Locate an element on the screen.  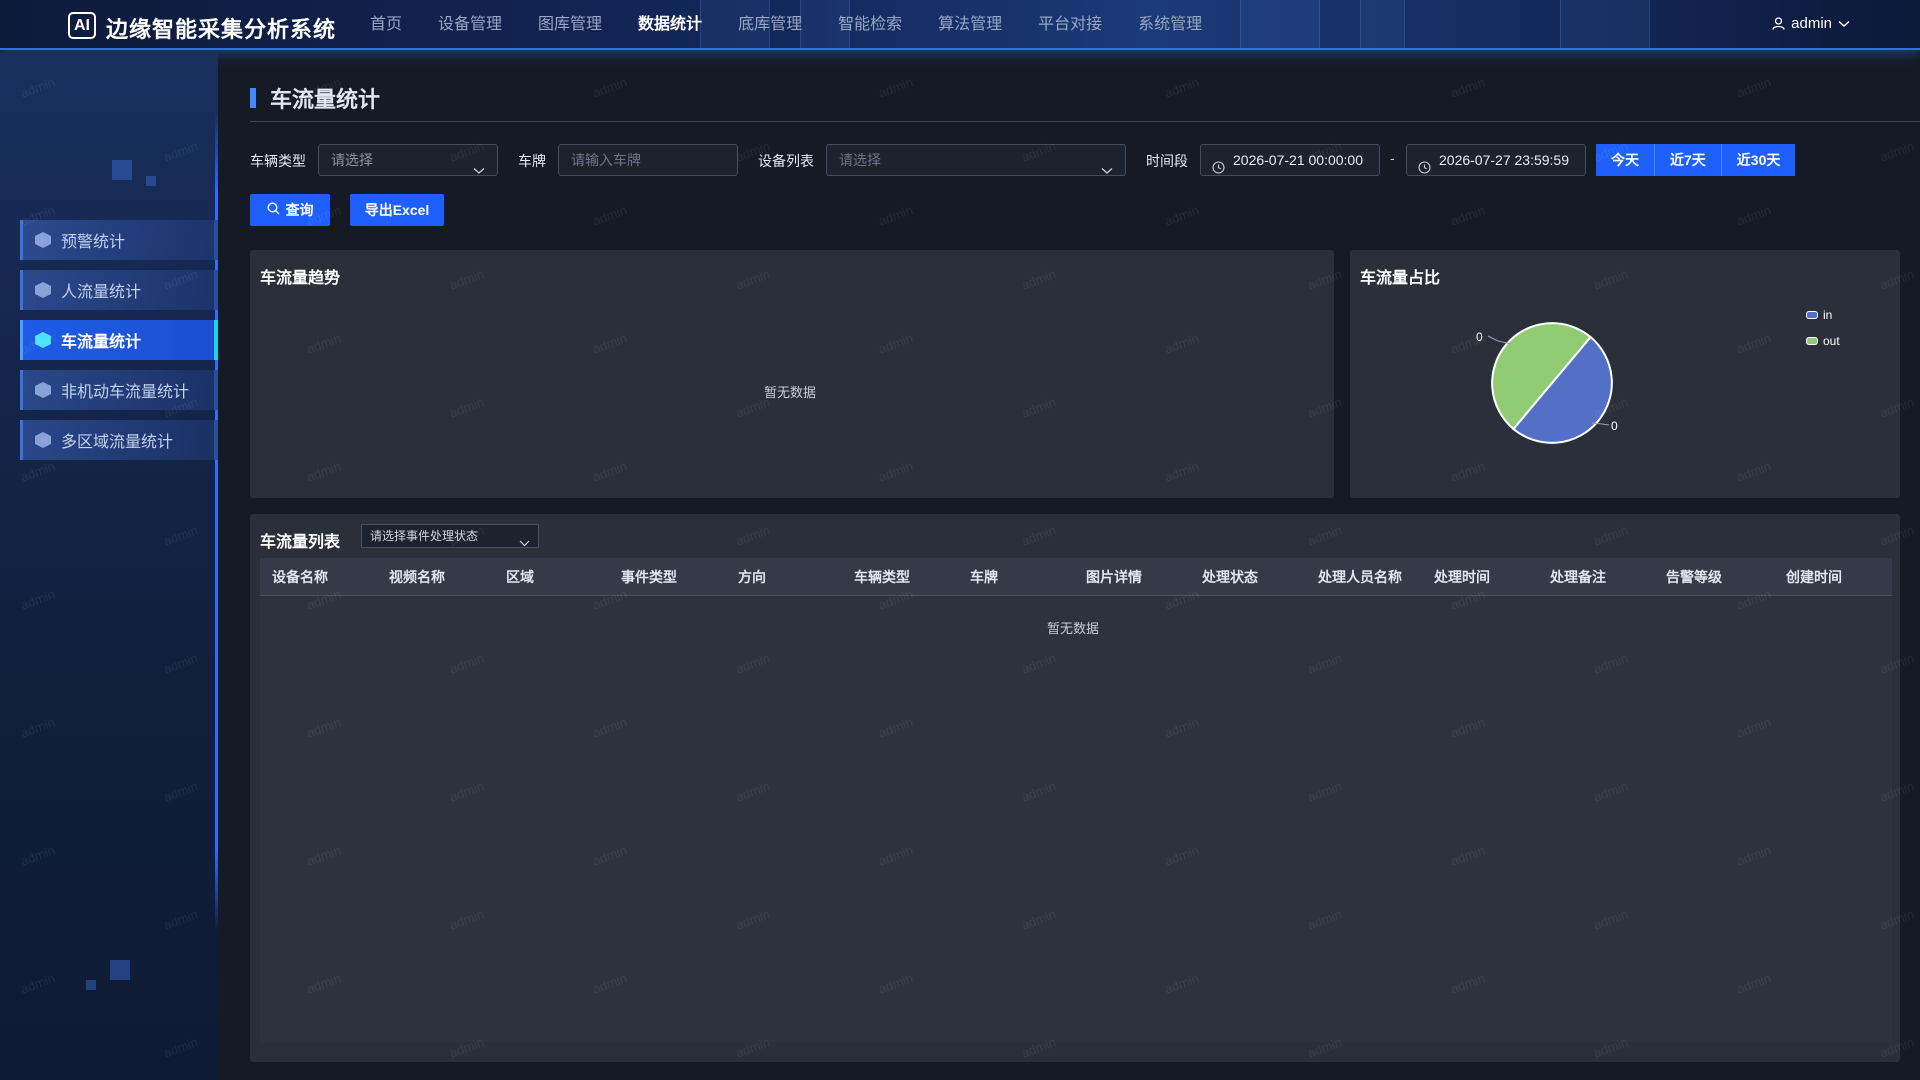
sidebar-item-multi-area-flow: 多区域流量统计 is located at coordinates (119, 440).